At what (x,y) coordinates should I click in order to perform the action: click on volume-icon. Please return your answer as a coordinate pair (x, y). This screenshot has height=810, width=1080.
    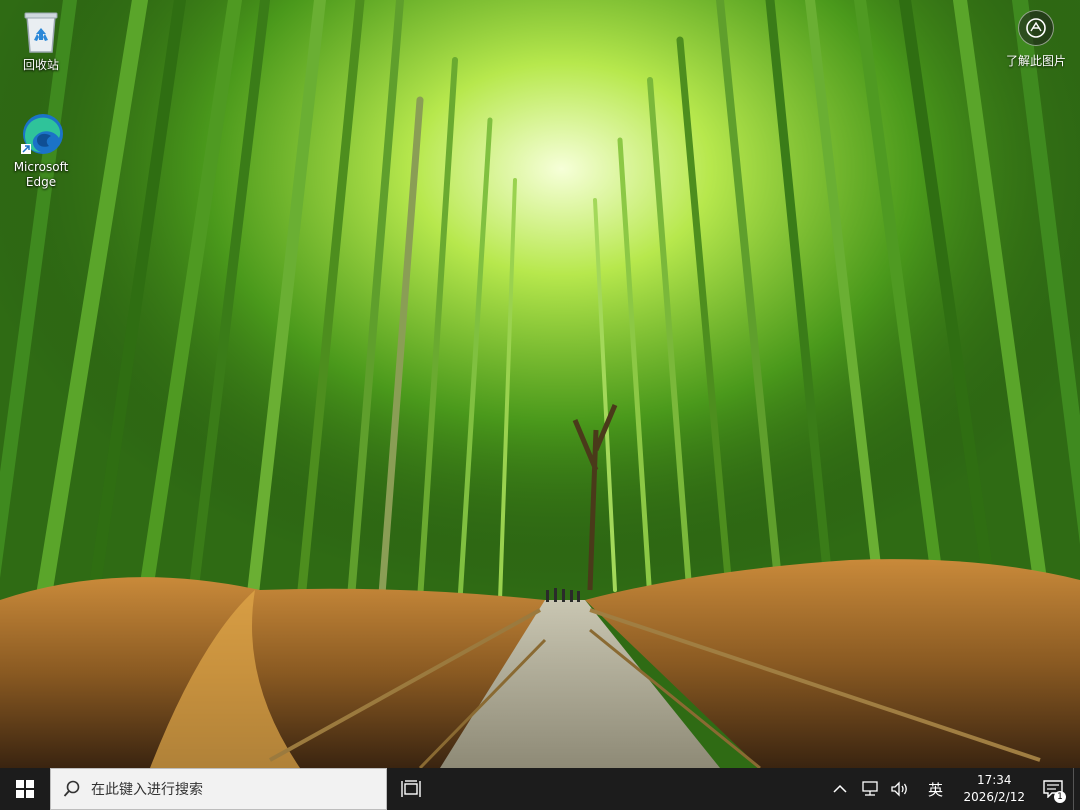
    Looking at the image, I should click on (899, 789).